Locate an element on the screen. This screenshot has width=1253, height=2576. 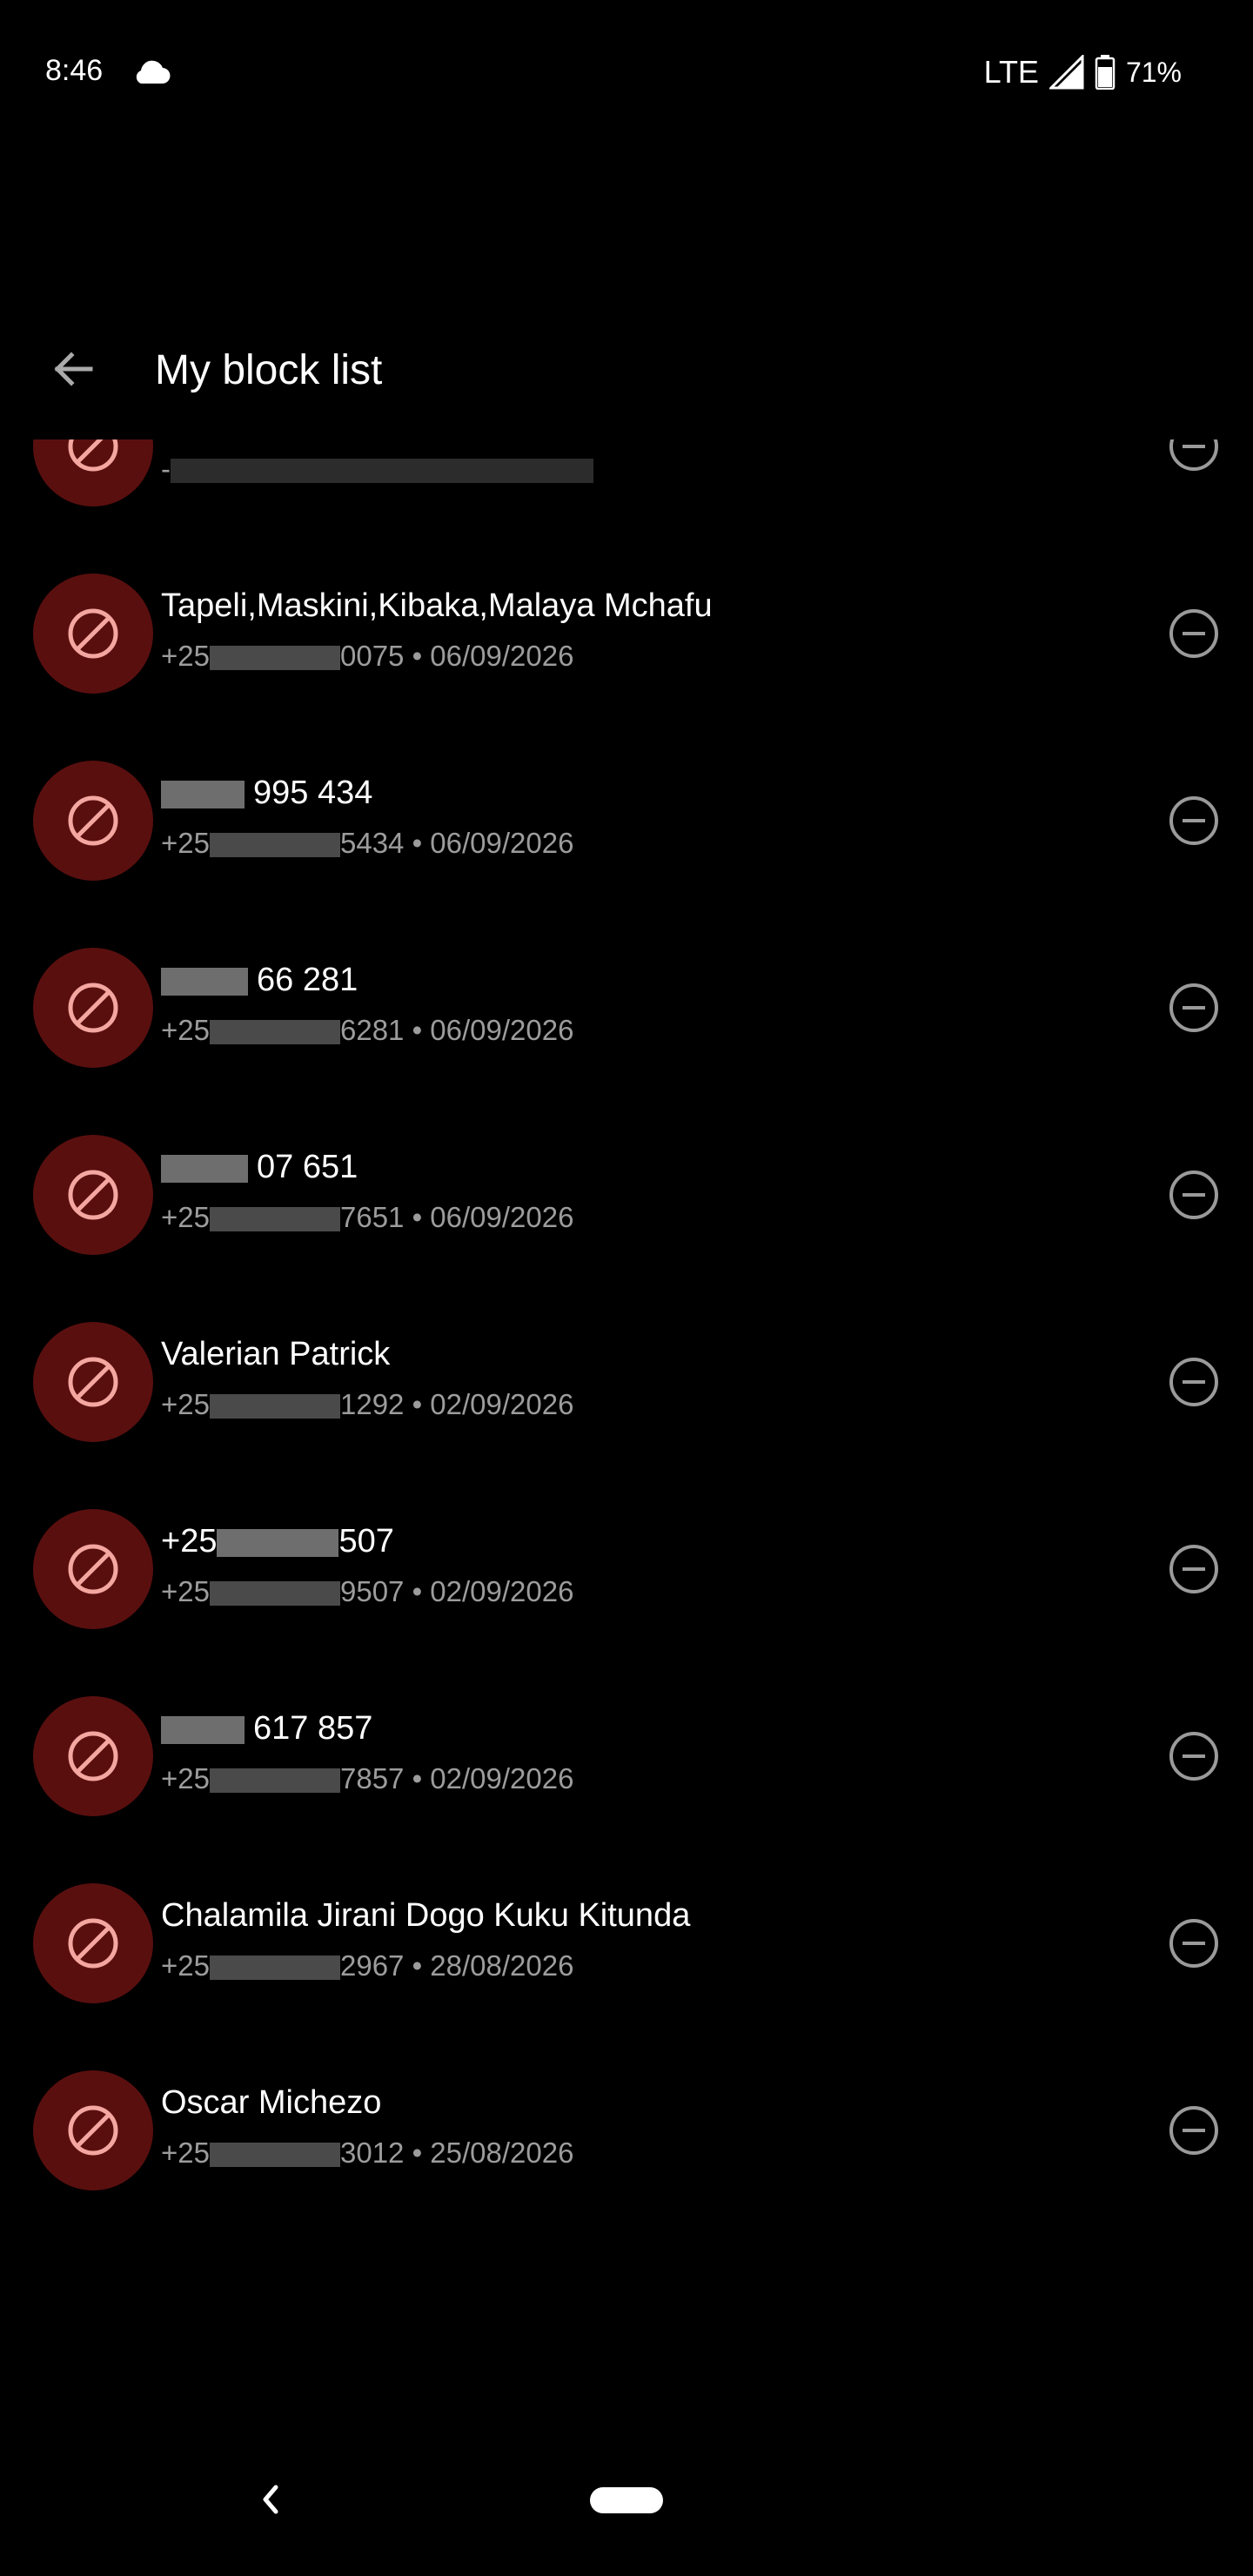
nav-home-pill is located at coordinates (626, 2500).